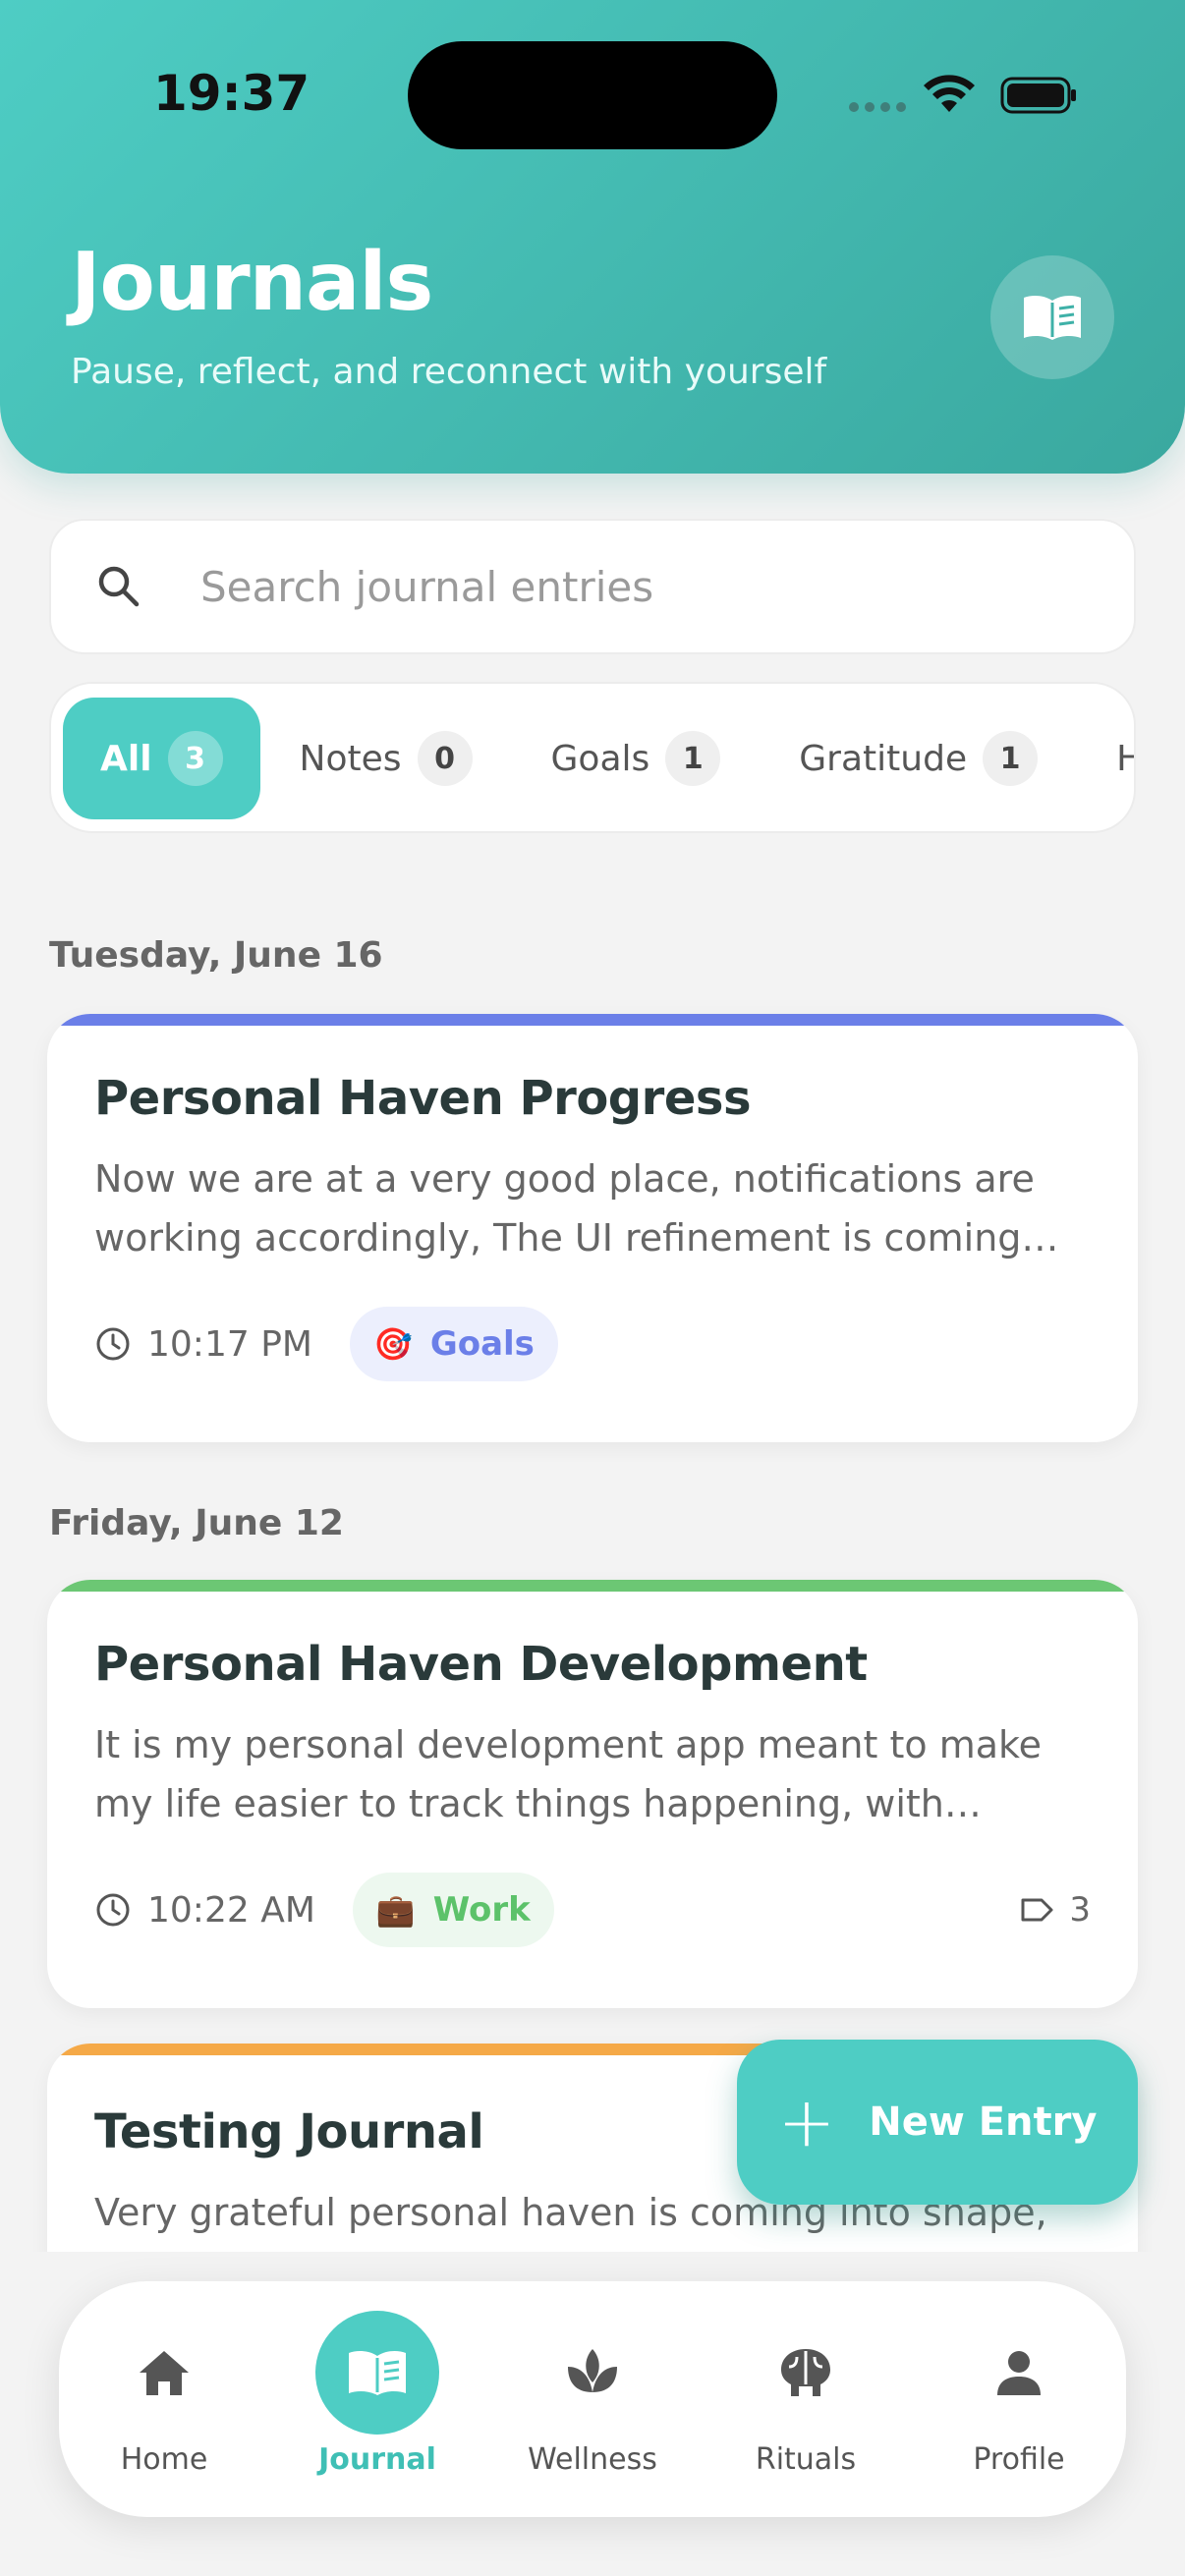  I want to click on entry-tag: 🎯 Goals, so click(454, 1344).